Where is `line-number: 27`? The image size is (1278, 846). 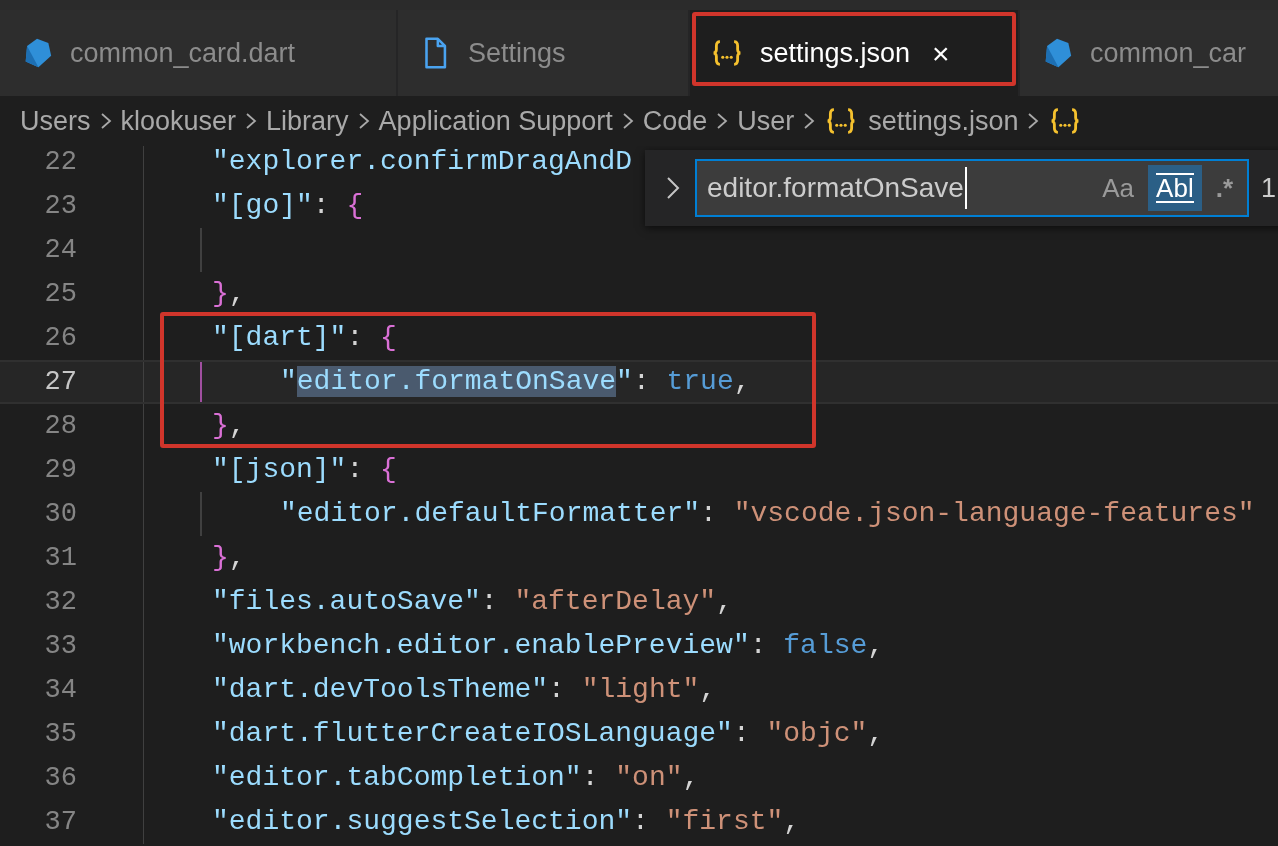 line-number: 27 is located at coordinates (60, 382).